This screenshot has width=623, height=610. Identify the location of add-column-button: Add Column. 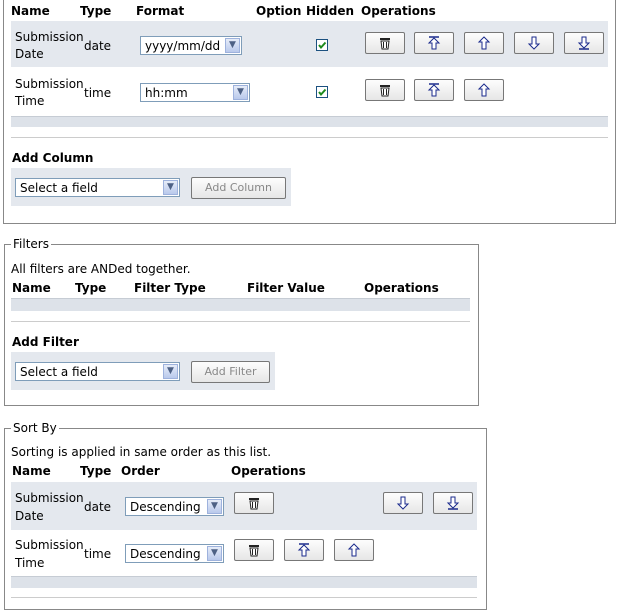
(238, 188).